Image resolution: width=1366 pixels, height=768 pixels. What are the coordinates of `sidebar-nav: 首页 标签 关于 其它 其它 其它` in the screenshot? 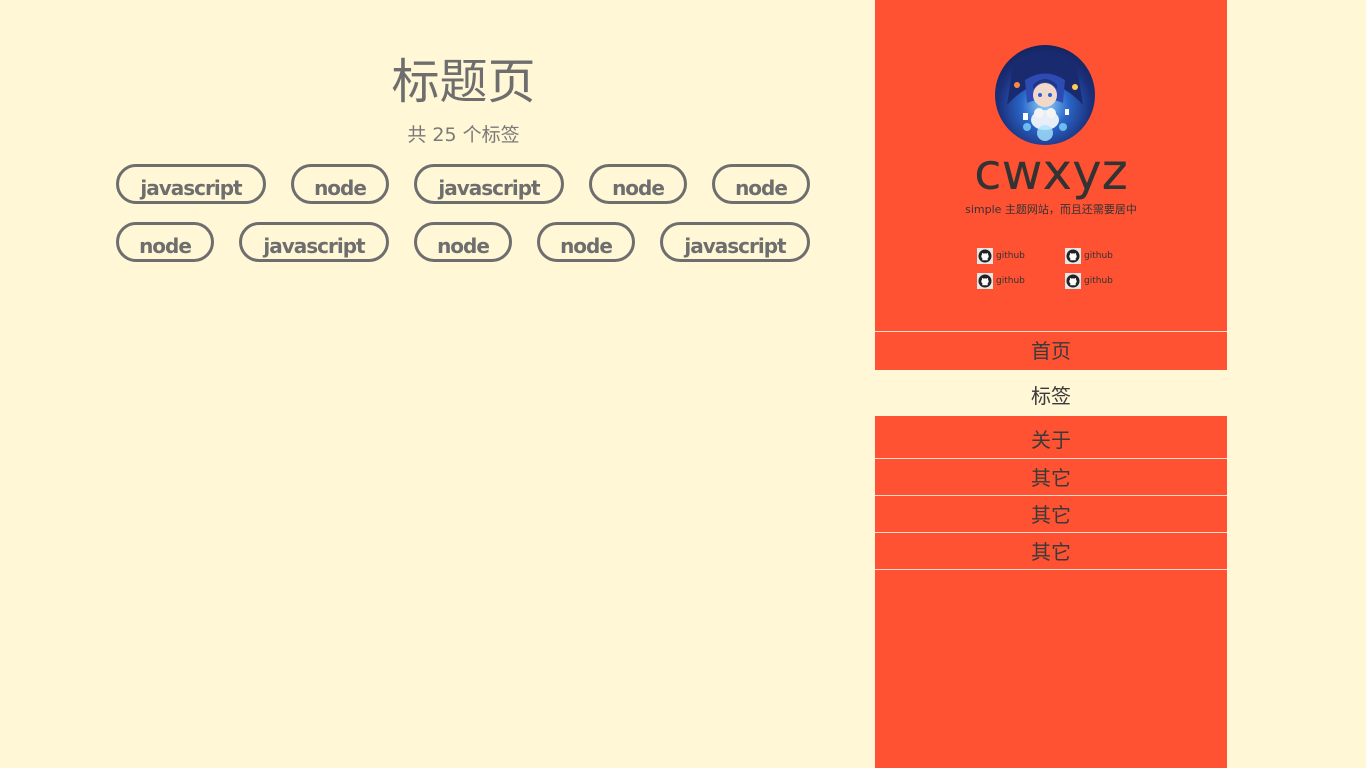 It's located at (1051, 450).